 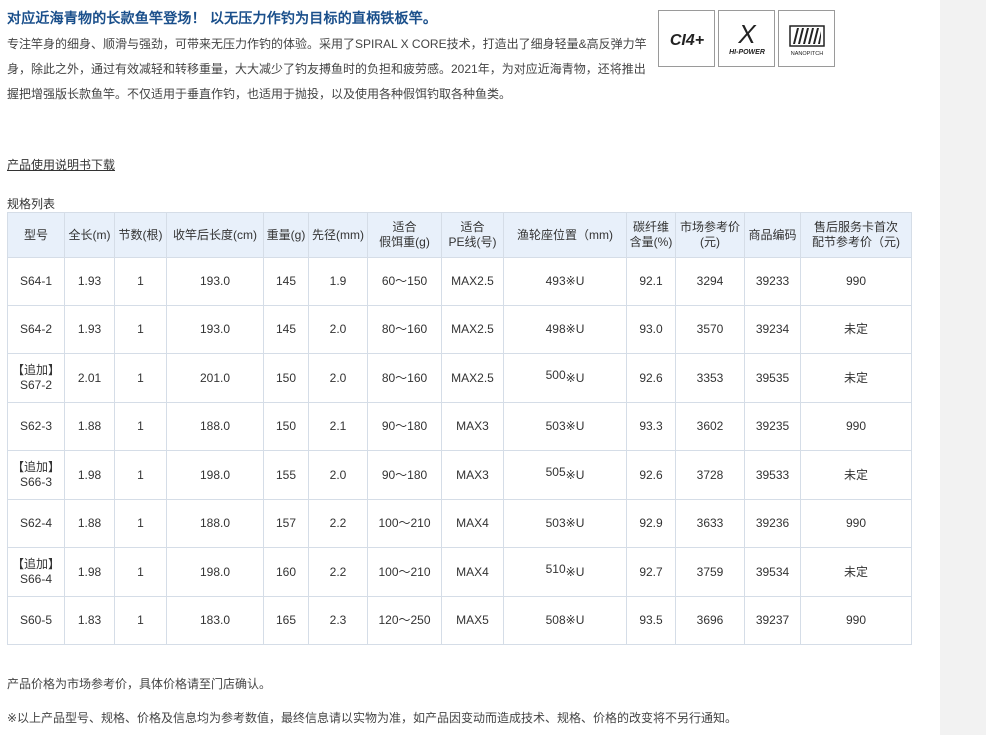 I want to click on cell-model: 【追加】 S66-3, so click(x=36, y=475).